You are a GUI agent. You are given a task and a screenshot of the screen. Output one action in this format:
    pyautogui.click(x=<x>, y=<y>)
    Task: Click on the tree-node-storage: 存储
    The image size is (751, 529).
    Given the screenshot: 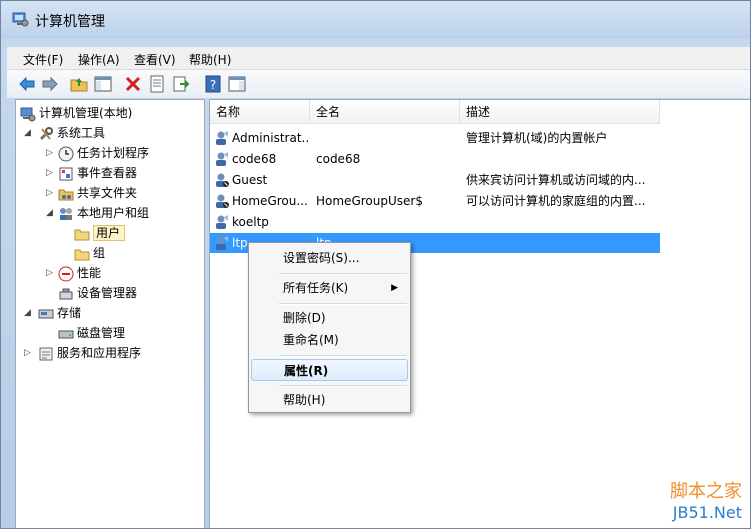 What is the action you would take?
    pyautogui.click(x=59, y=313)
    